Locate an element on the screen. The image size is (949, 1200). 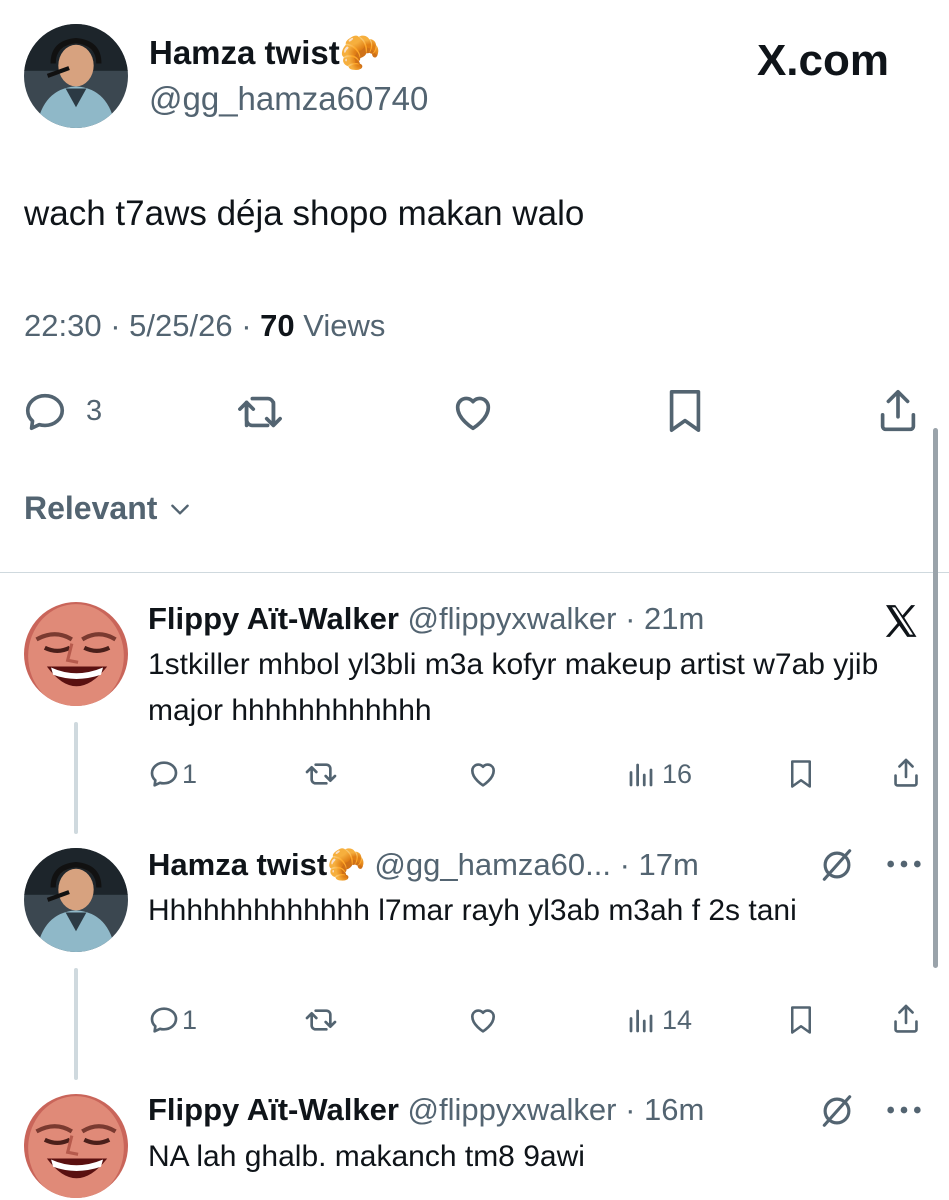
tweet-time: 22:30 is located at coordinates (63, 325).